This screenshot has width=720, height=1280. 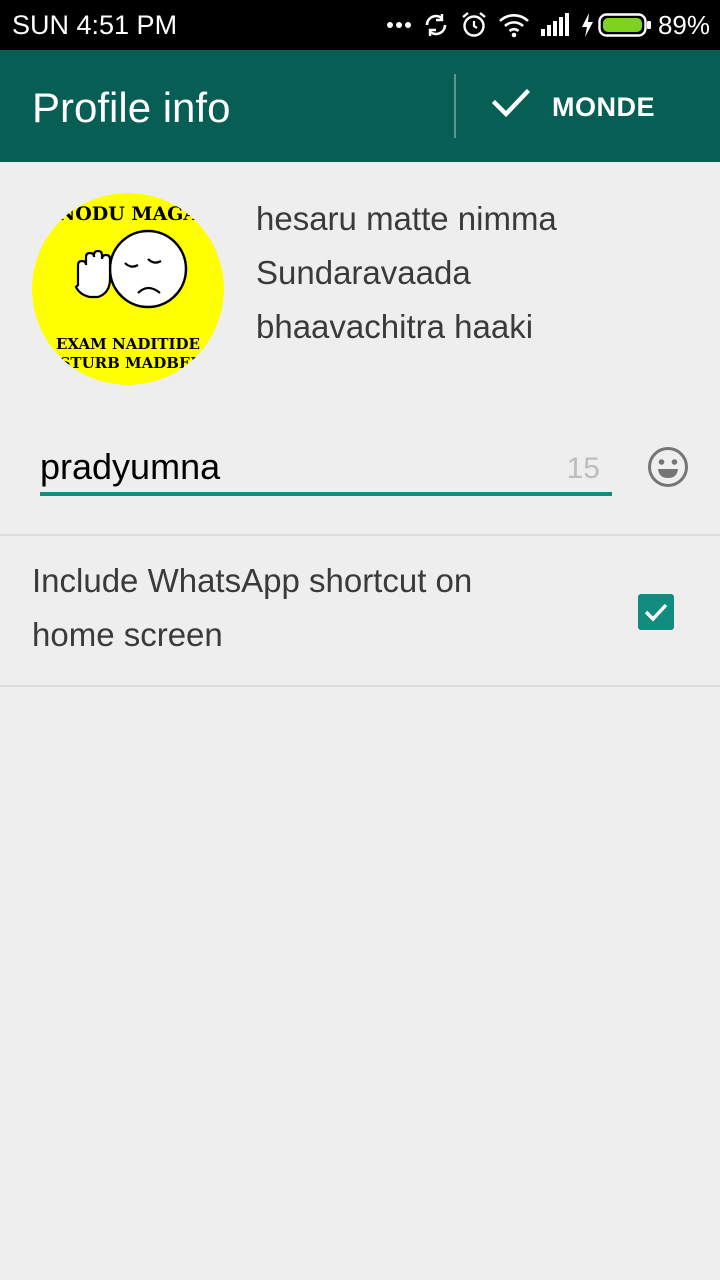 I want to click on shortcut-label-line-2: home screen, so click(x=127, y=634).